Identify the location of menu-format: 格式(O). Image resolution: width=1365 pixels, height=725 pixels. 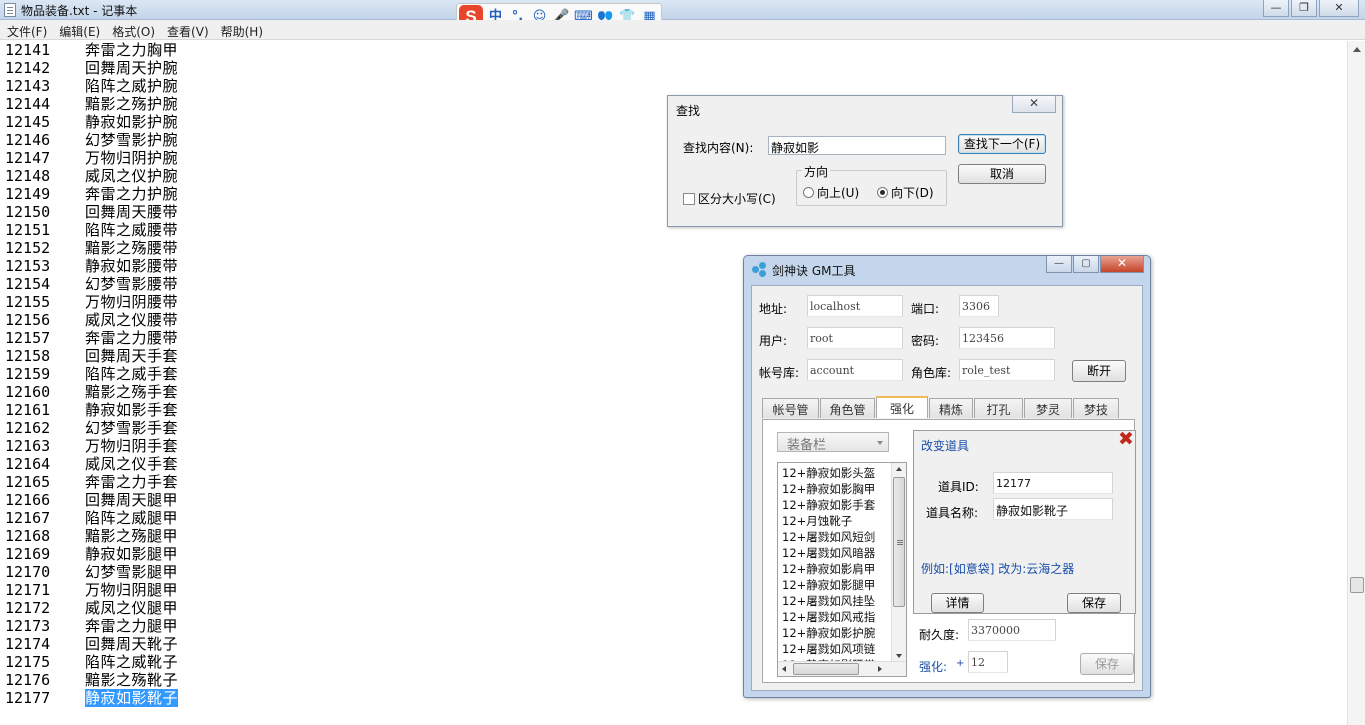
(134, 29).